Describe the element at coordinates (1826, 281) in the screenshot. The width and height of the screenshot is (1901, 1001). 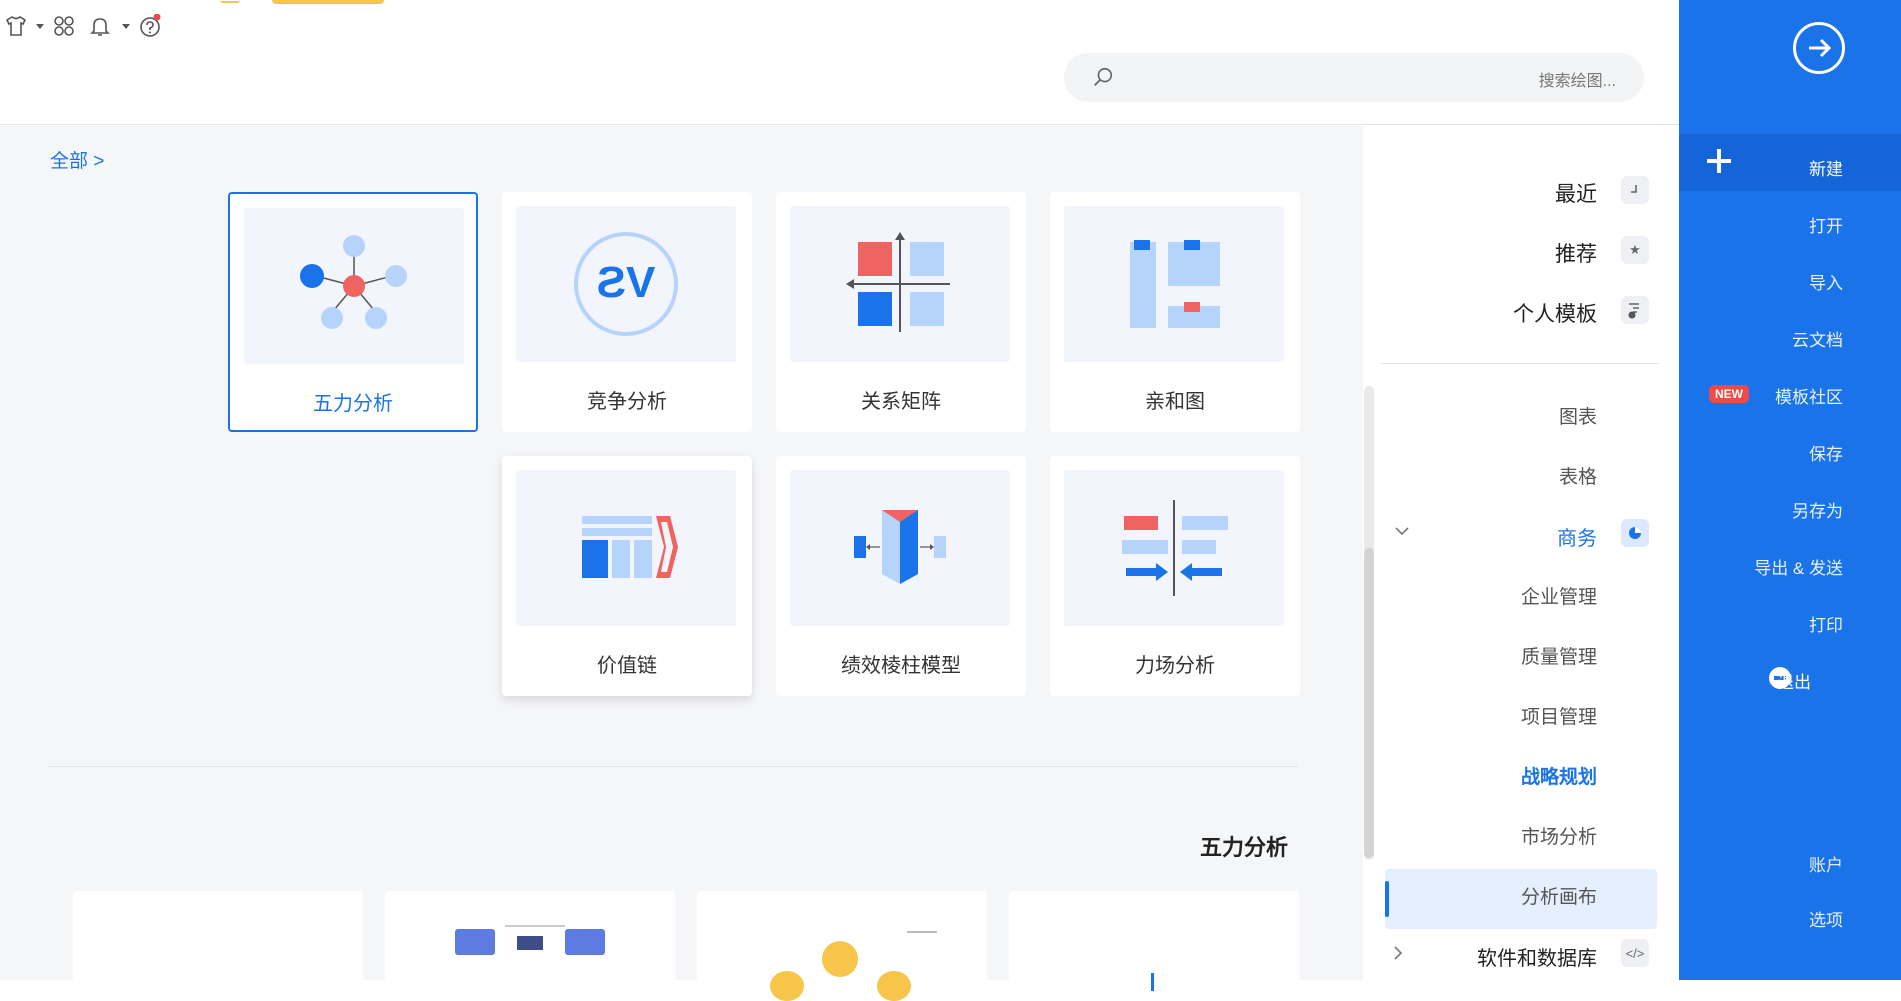
I see `menu-import: 导入` at that location.